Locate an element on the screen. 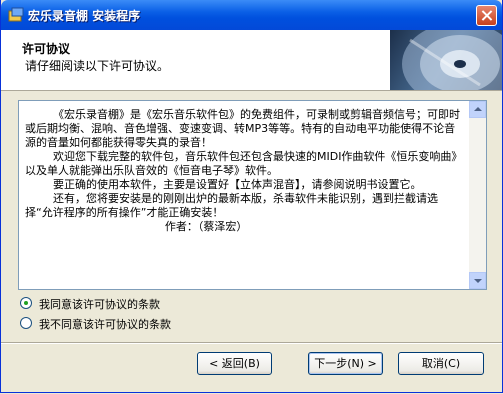 Image resolution: width=503 pixels, height=394 pixels. accept-radio-button is located at coordinates (26, 303).